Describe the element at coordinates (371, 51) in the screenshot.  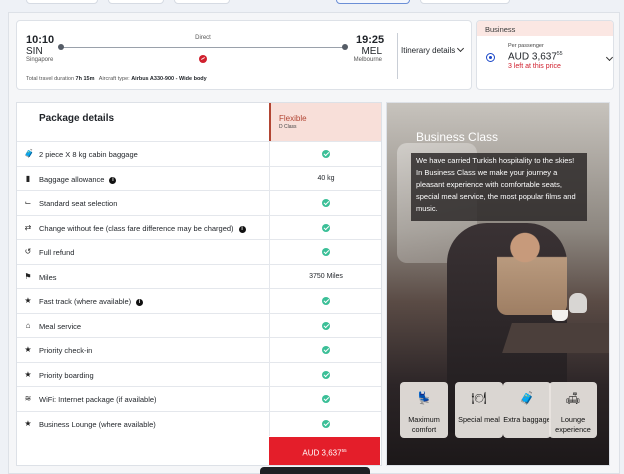
I see `arrival-code: MEL` at that location.